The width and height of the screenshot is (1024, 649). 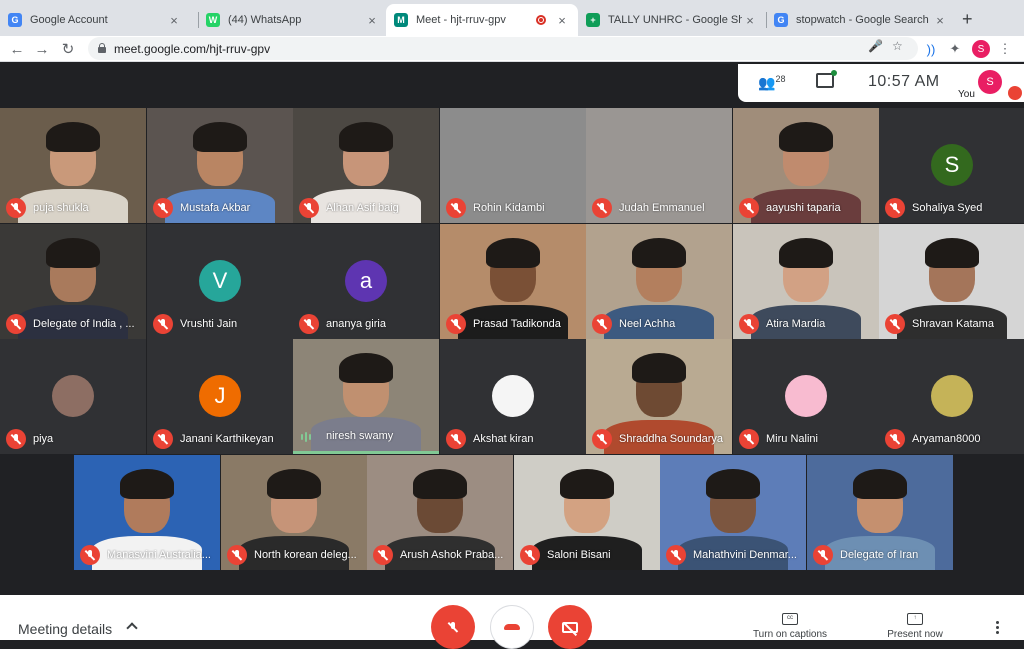 What do you see at coordinates (512, 627) in the screenshot?
I see `leave-call-button` at bounding box center [512, 627].